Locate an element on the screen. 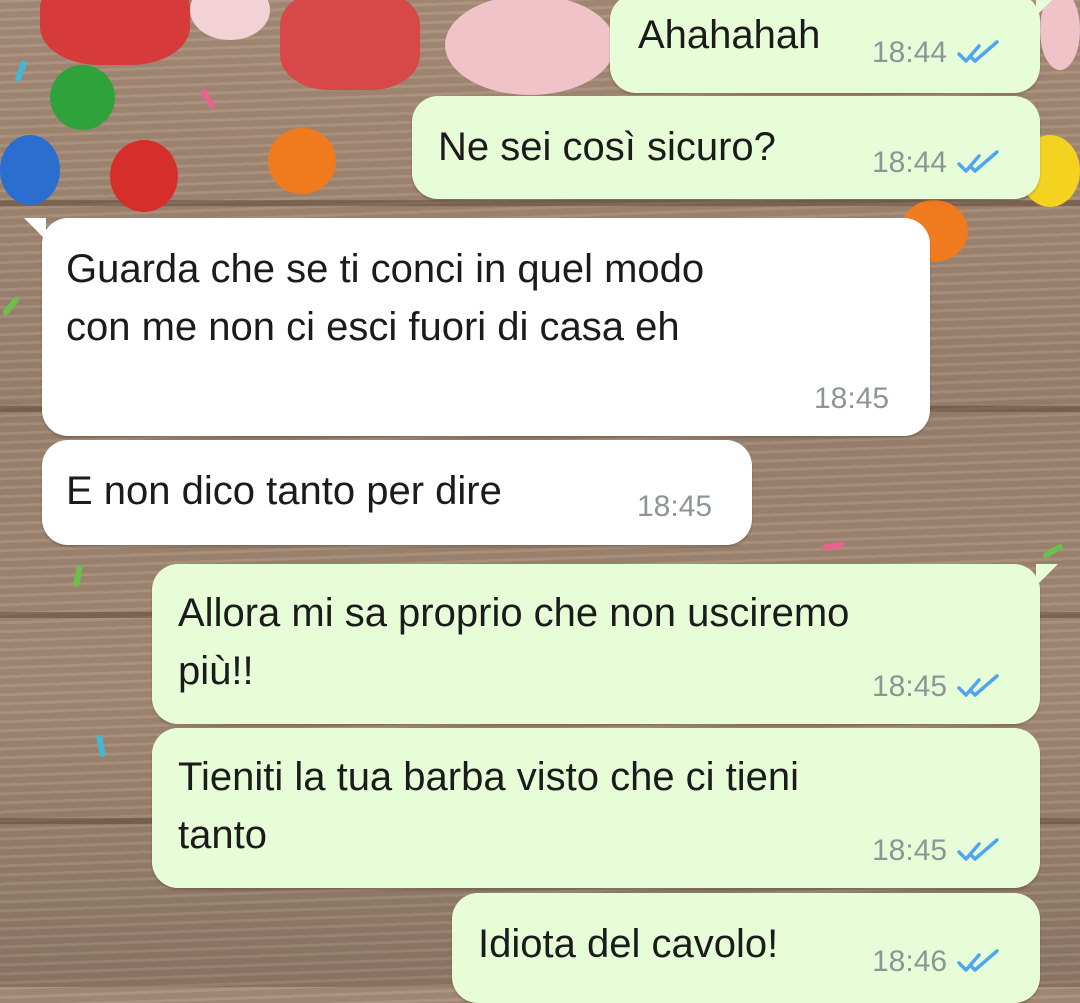  message-meta: 18:46 is located at coordinates (936, 962).